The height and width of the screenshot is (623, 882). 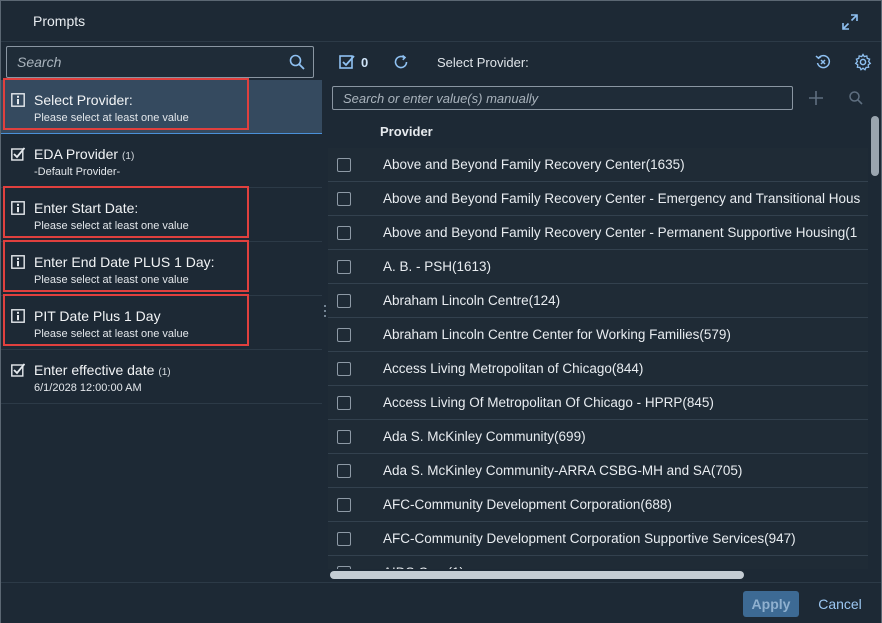 What do you see at coordinates (472, 300) in the screenshot?
I see `provider-name: Abraham Lincoln Centre(124)` at bounding box center [472, 300].